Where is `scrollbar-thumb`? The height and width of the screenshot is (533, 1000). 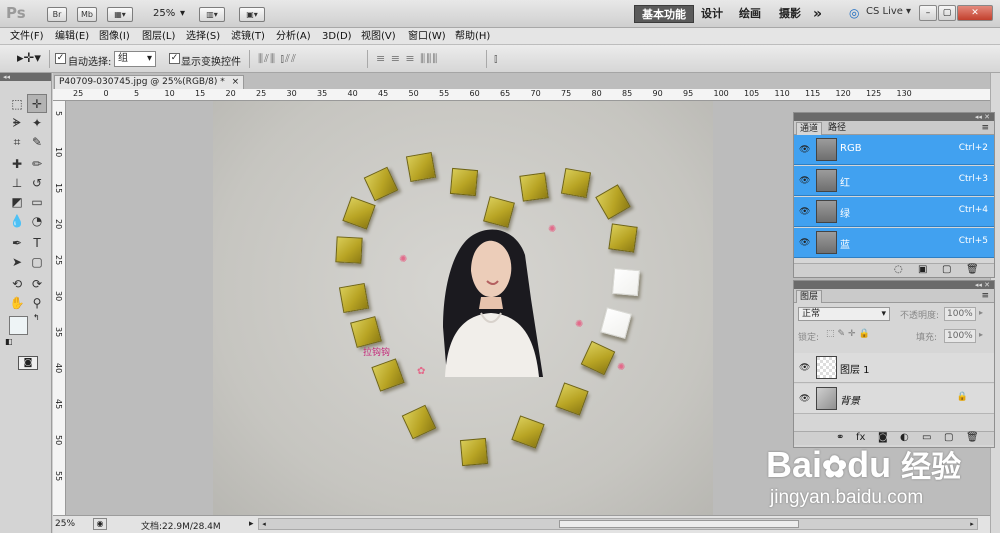
scrollbar-thumb is located at coordinates (679, 524).